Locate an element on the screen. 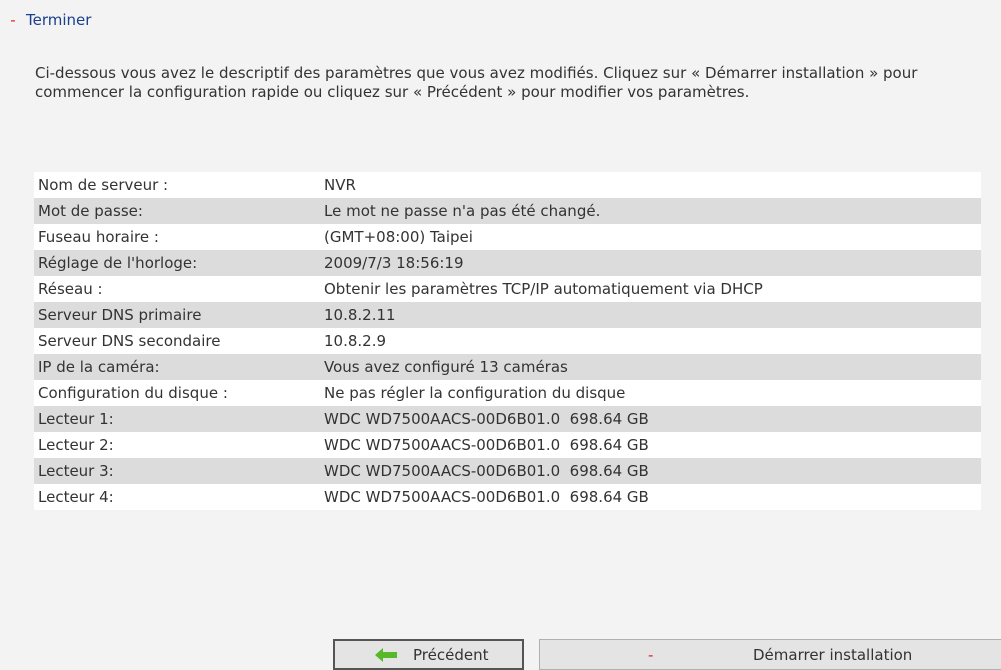 The width and height of the screenshot is (1001, 670). row-label: Réglage de l'horloge: is located at coordinates (179, 263).